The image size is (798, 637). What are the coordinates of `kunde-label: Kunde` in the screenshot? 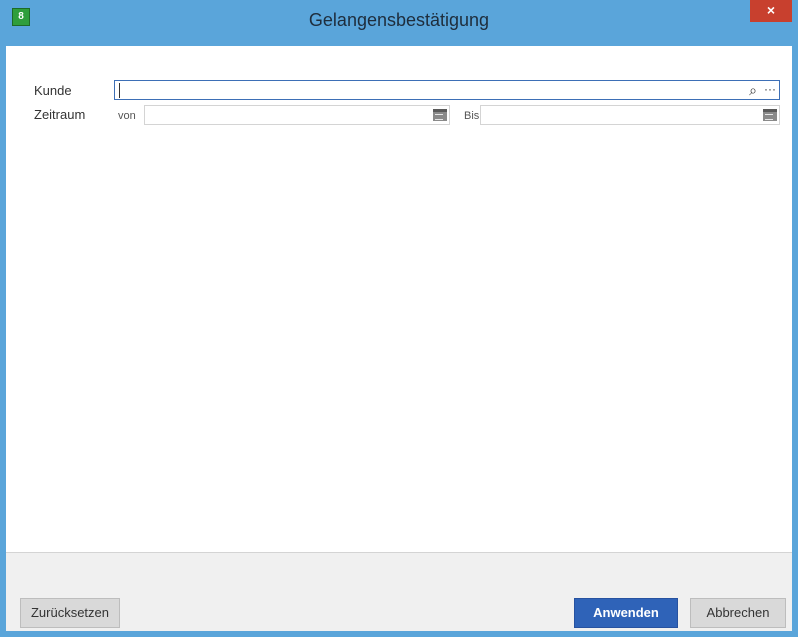 It's located at (53, 90).